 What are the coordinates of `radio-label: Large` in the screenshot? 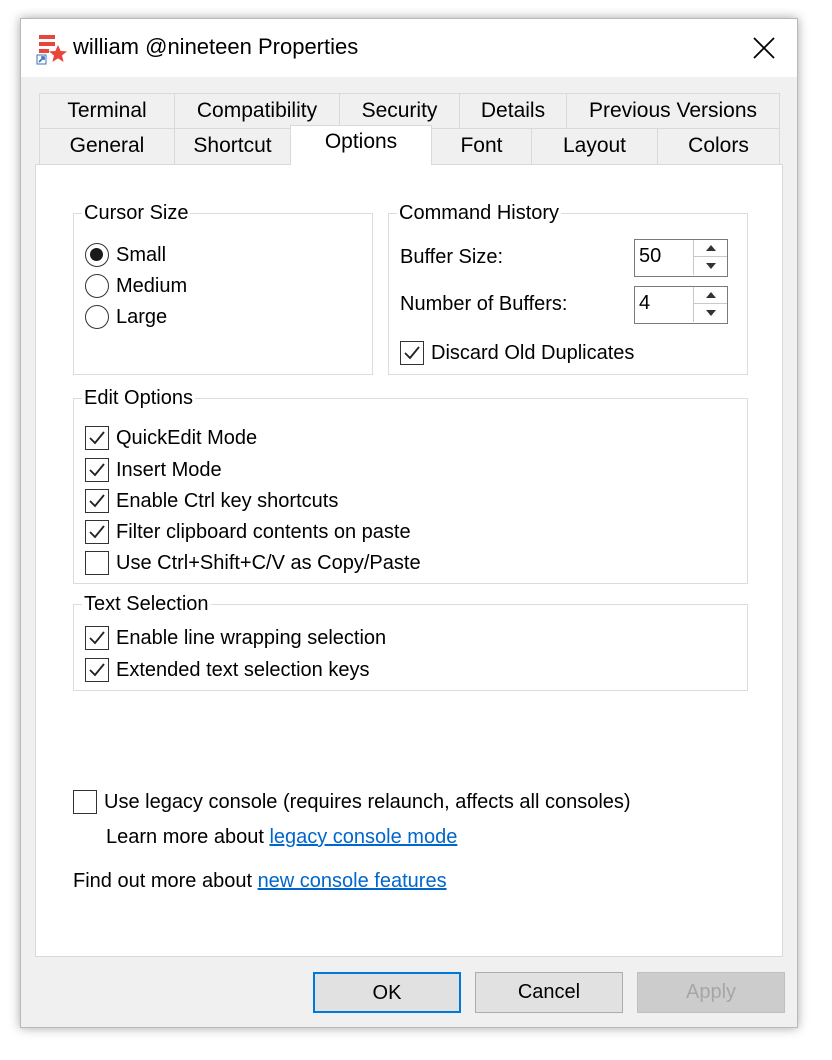 It's located at (142, 316).